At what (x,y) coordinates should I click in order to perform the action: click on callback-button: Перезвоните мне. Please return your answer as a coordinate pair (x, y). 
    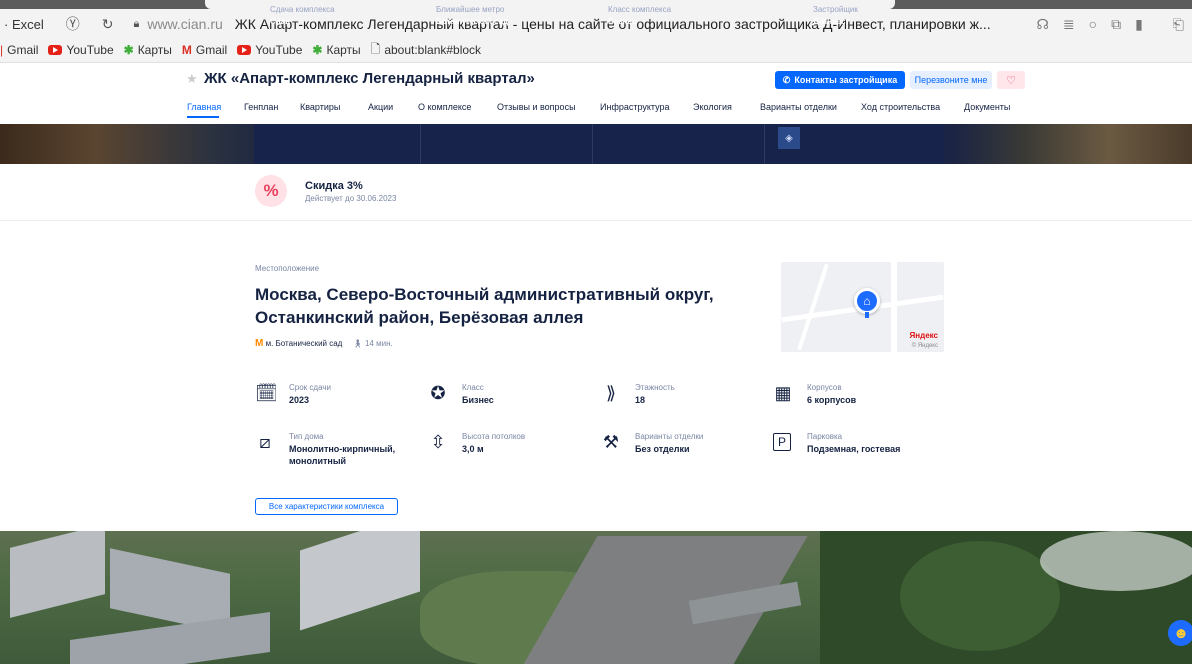
    Looking at the image, I should click on (951, 80).